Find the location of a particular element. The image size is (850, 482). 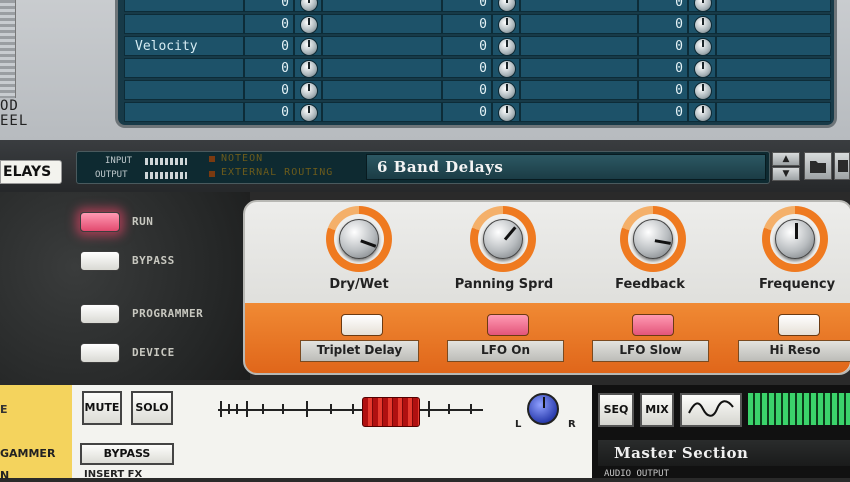

waveform-icon is located at coordinates (711, 408).